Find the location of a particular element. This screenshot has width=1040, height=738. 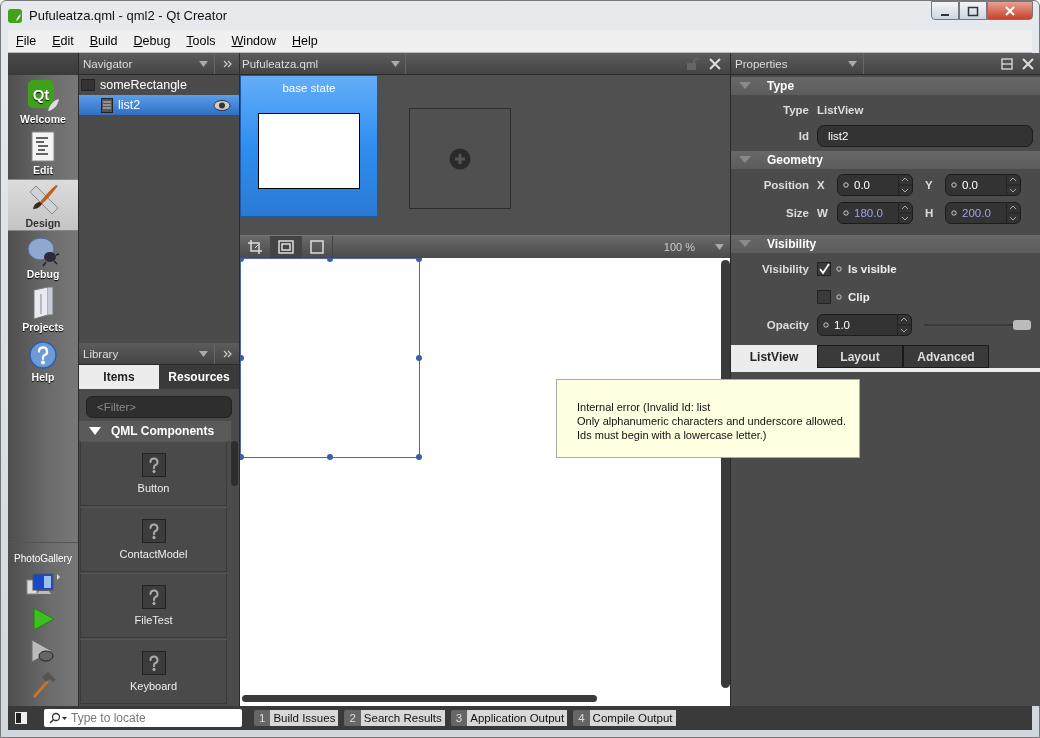

tab: Layout is located at coordinates (860, 356).